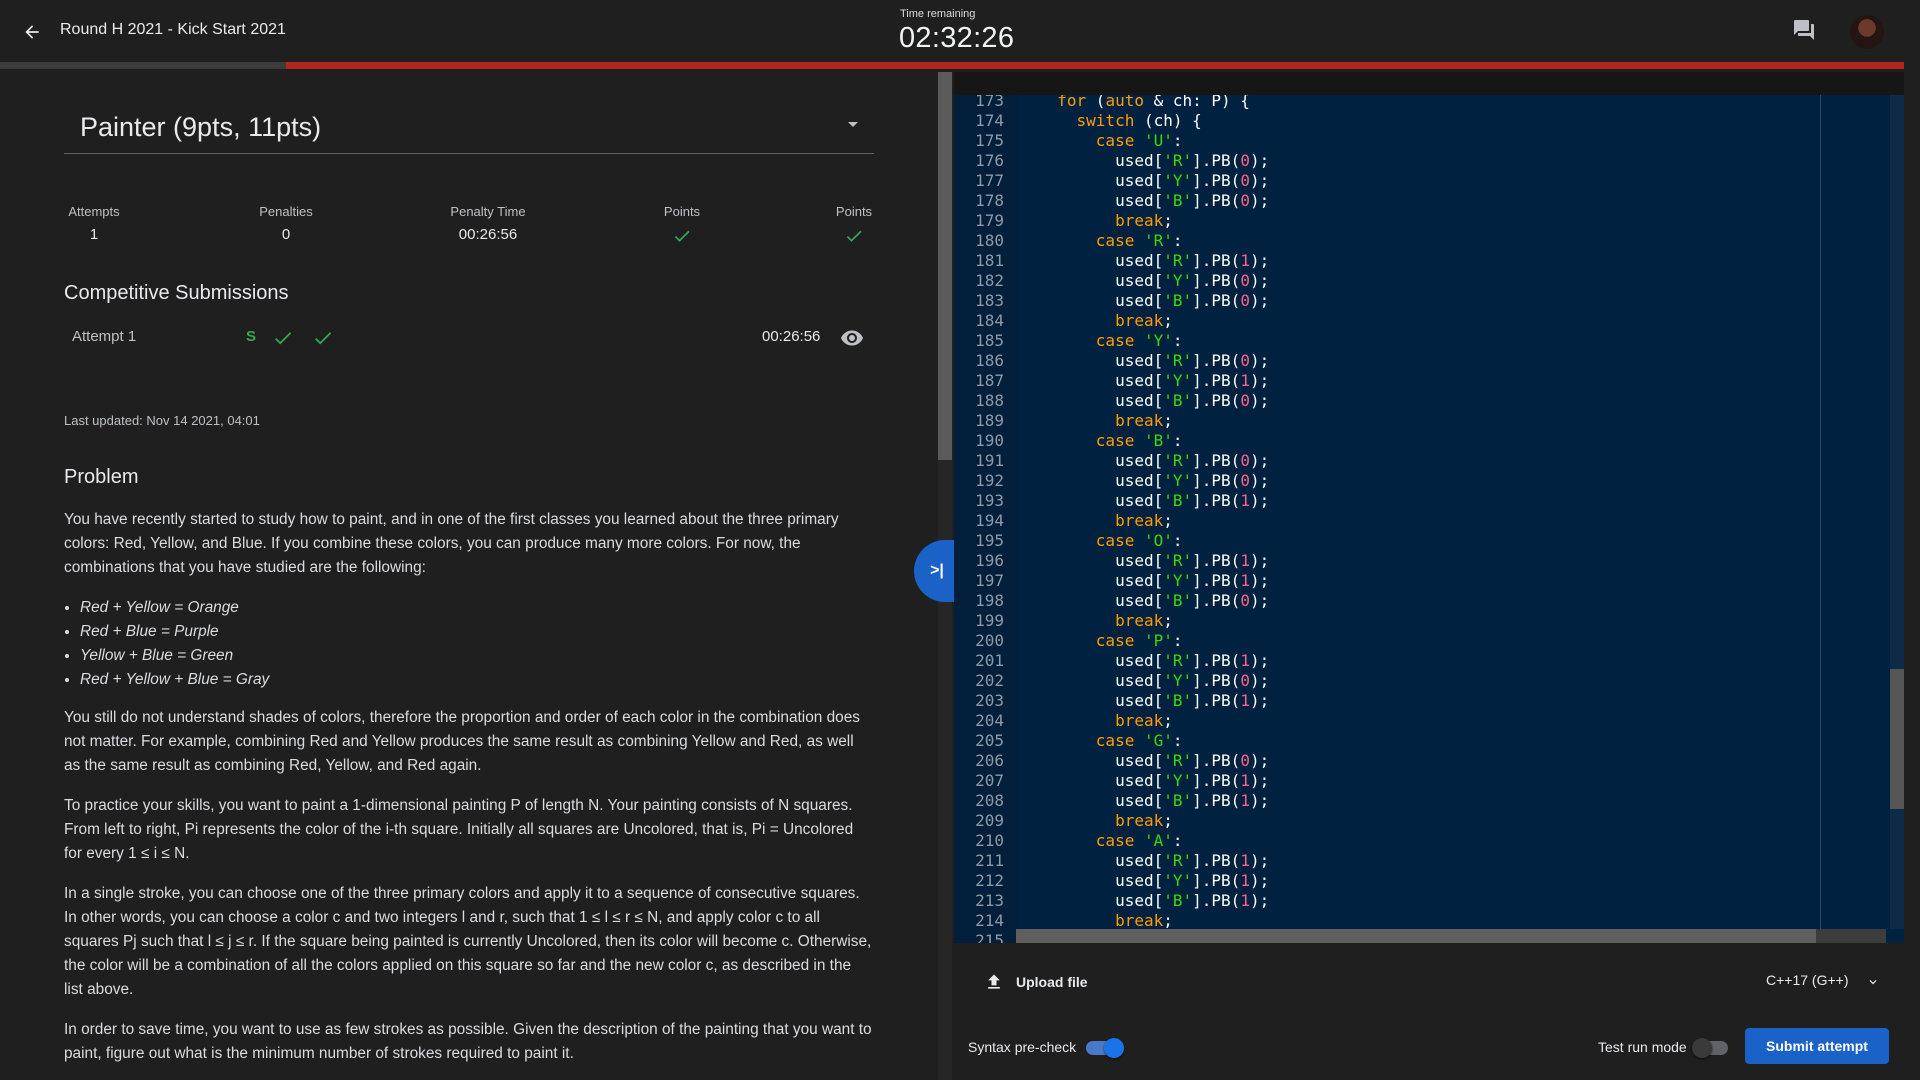 The height and width of the screenshot is (1080, 1920). I want to click on code-line: 210 case 'A':, so click(1429, 841).